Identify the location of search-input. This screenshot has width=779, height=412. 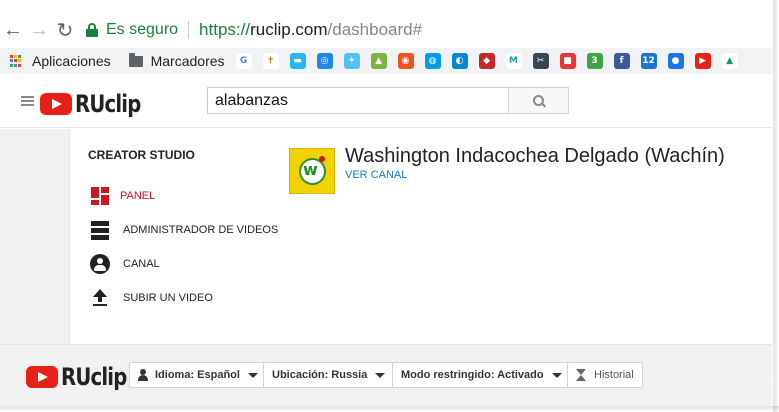
(358, 100).